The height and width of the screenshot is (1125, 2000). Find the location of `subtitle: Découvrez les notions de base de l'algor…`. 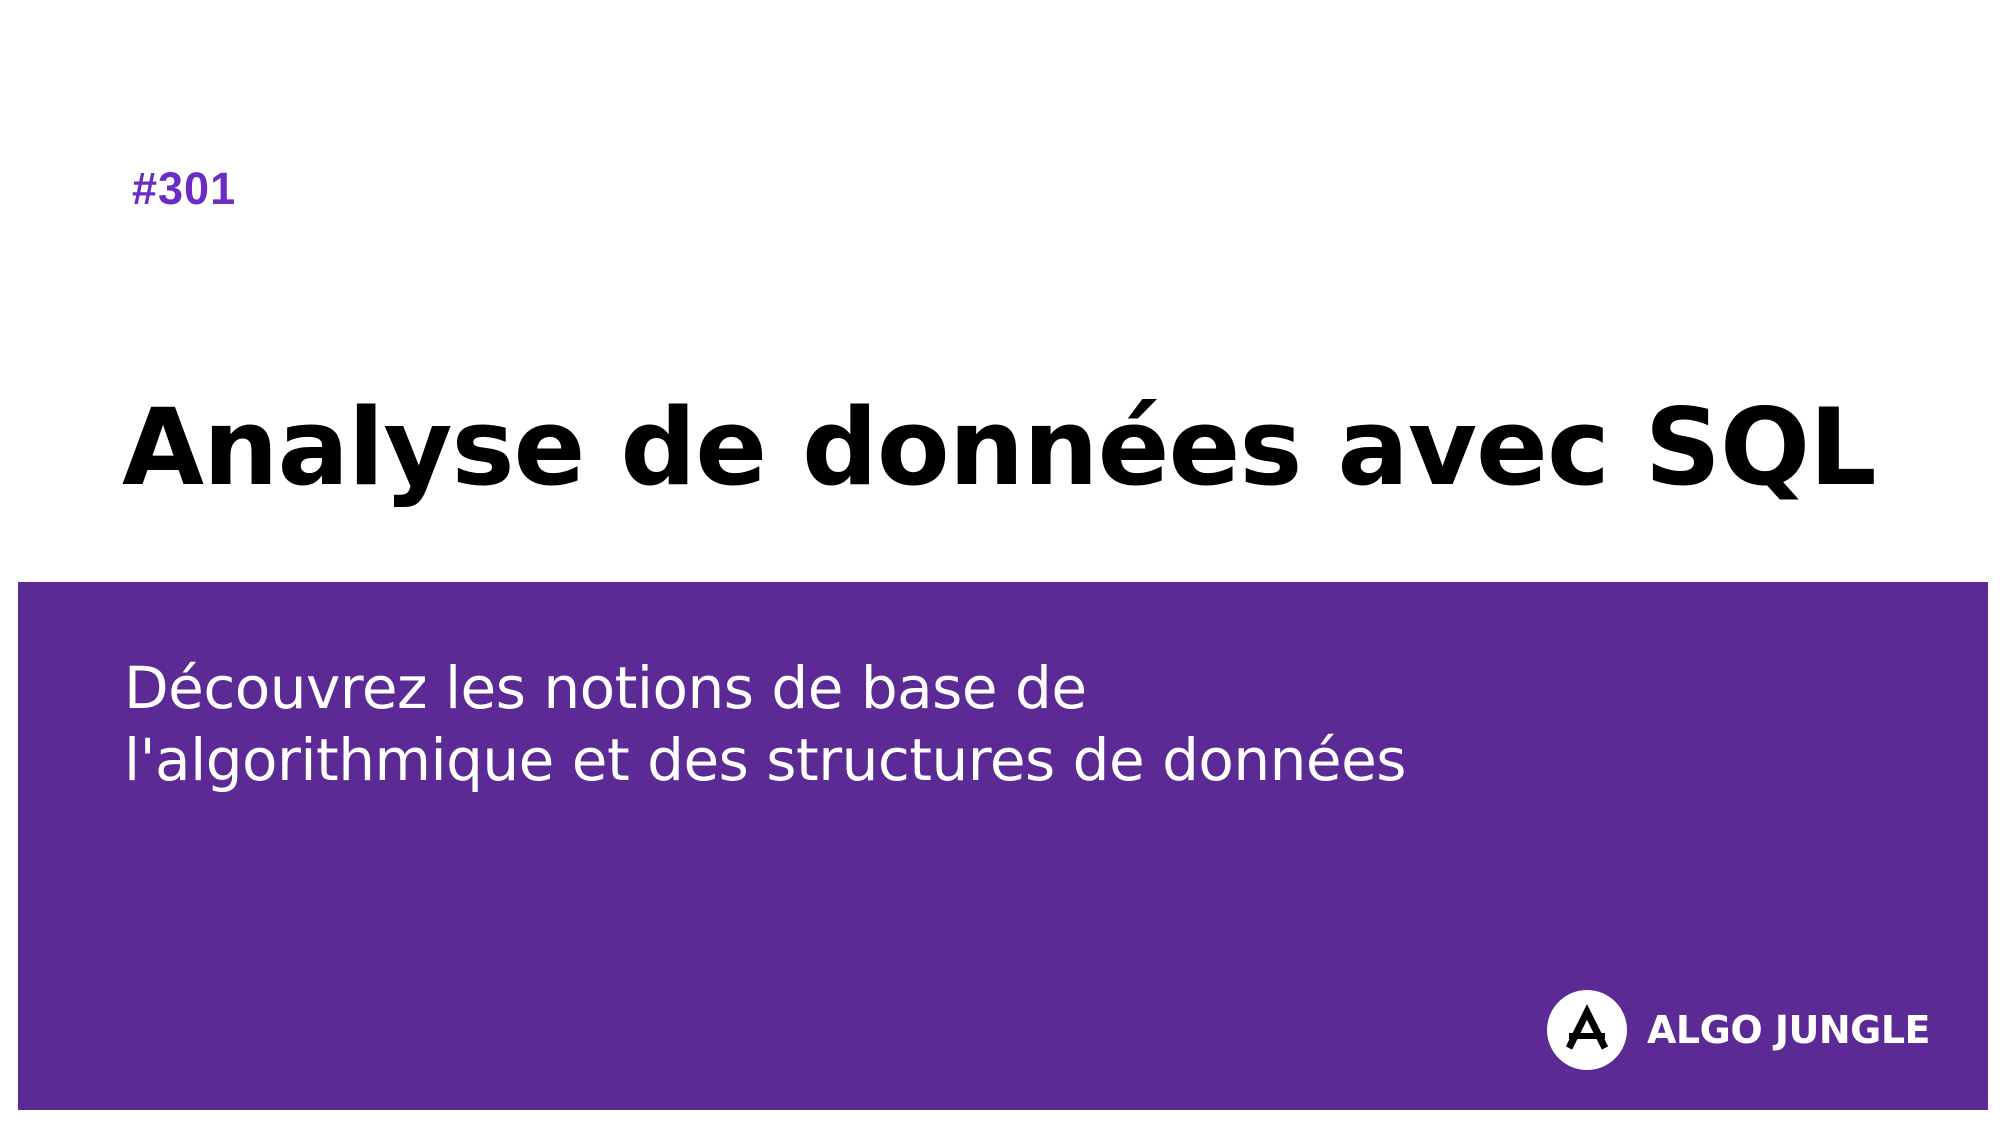

subtitle: Découvrez les notions de base de l'algor… is located at coordinates (874, 724).